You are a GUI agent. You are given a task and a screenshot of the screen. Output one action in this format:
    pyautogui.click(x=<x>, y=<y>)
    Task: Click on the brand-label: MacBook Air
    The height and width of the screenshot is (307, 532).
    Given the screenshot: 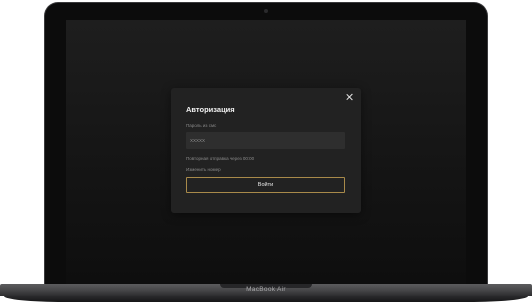 What is the action you would take?
    pyautogui.click(x=266, y=289)
    